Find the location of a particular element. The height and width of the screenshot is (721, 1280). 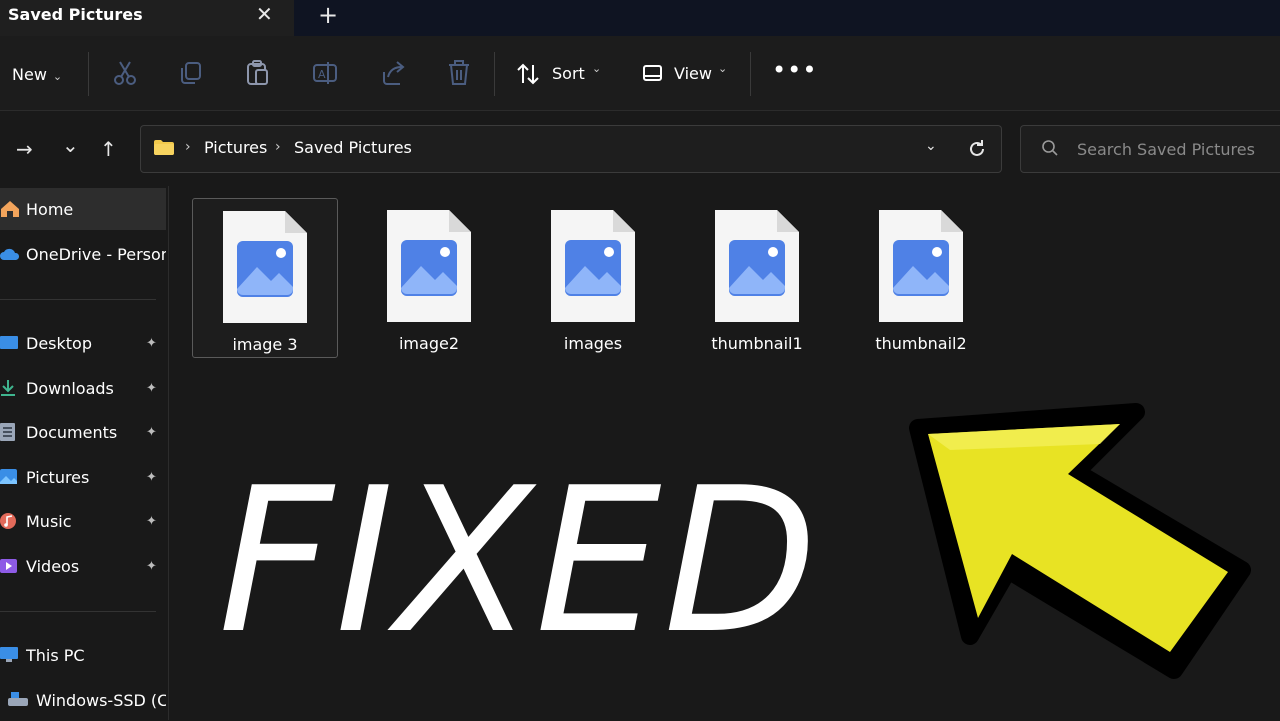

rename-icon: A is located at coordinates (325, 73).